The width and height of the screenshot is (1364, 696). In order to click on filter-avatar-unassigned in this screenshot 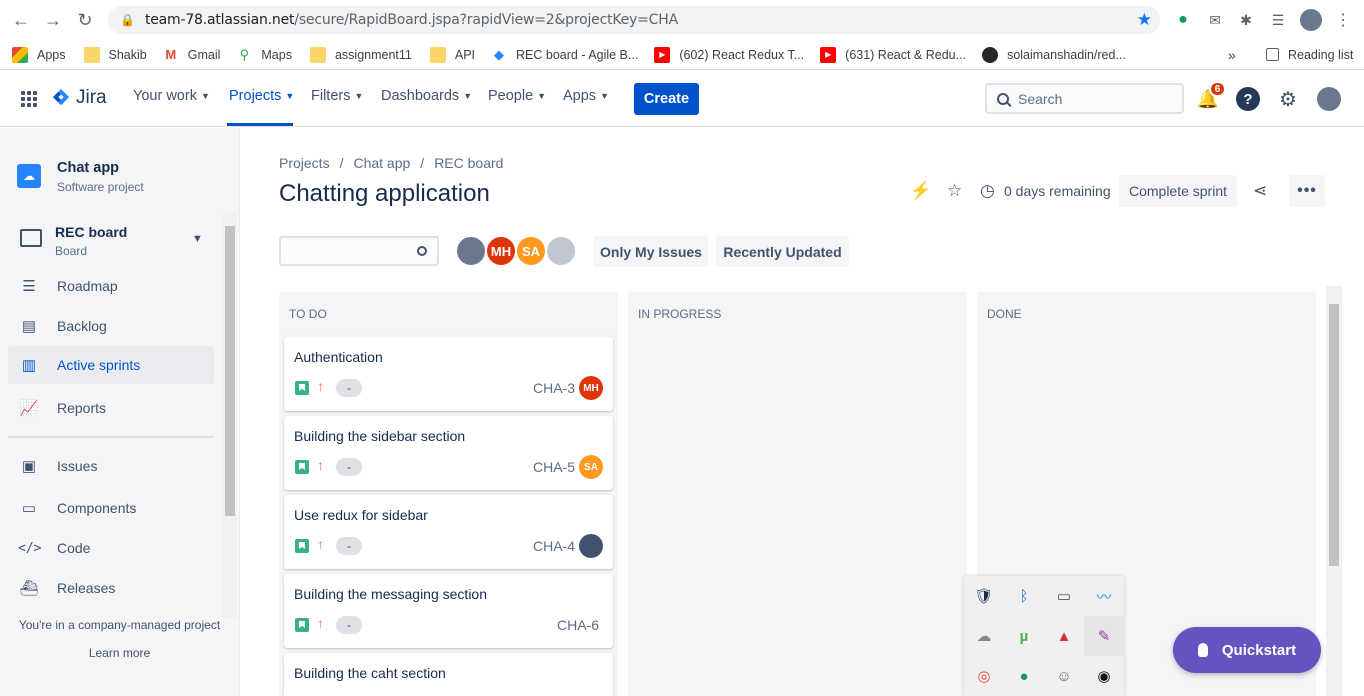, I will do `click(561, 251)`.